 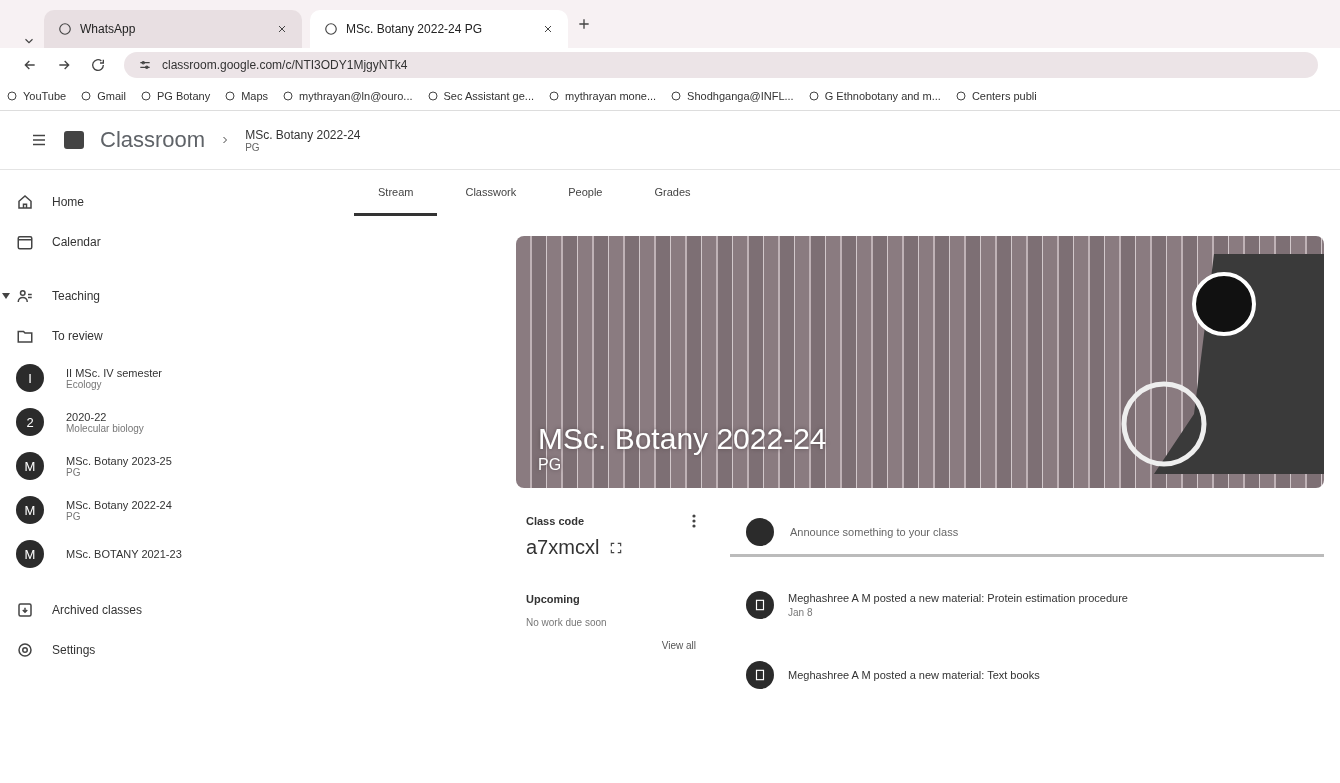 I want to click on class-section: Molecular biology, so click(x=105, y=428).